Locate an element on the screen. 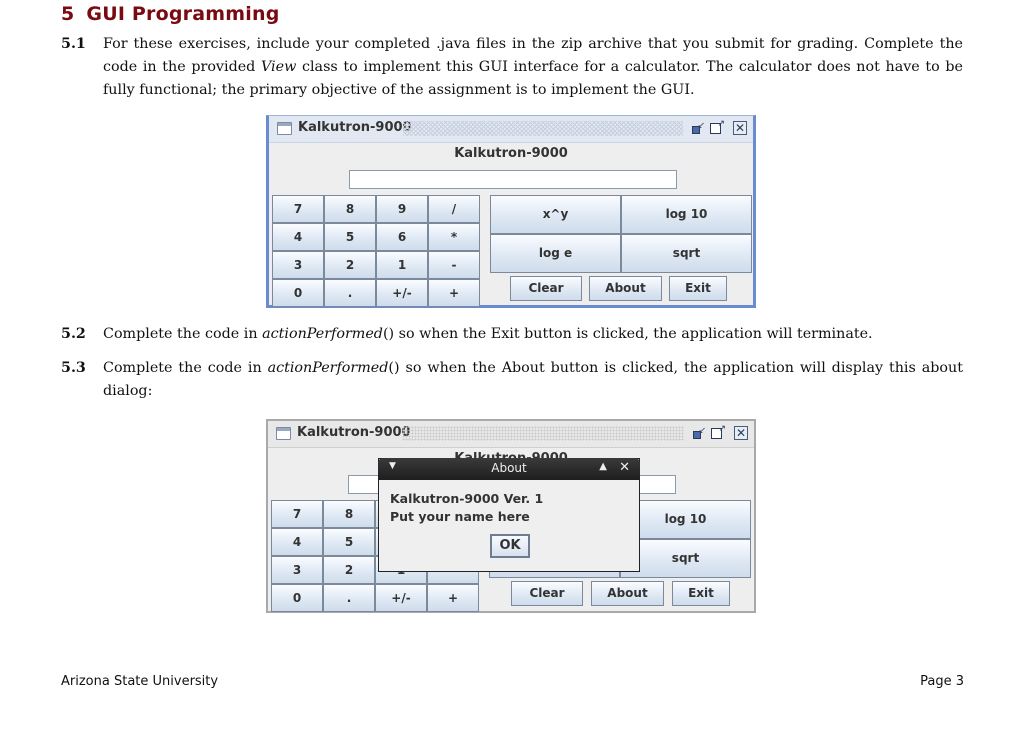 This screenshot has height=755, width=1024. dialog-author-text: Put your name here is located at coordinates (460, 516).